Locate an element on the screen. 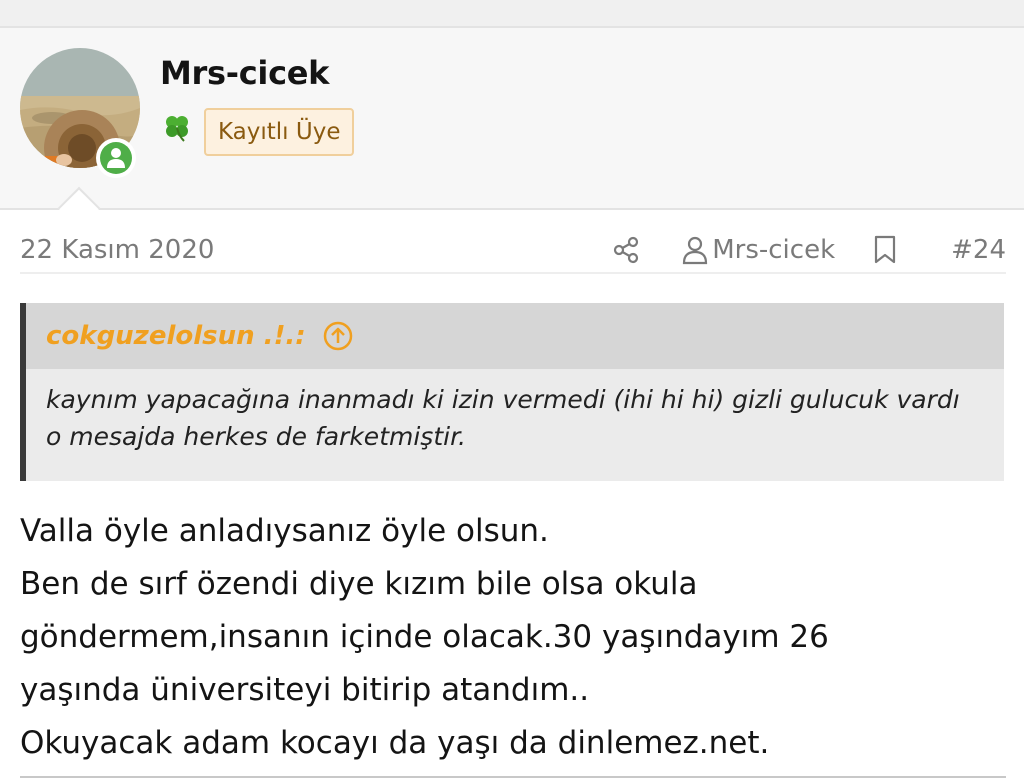 This screenshot has height=784, width=1024. author-link-text: Mrs-cicek is located at coordinates (773, 250).